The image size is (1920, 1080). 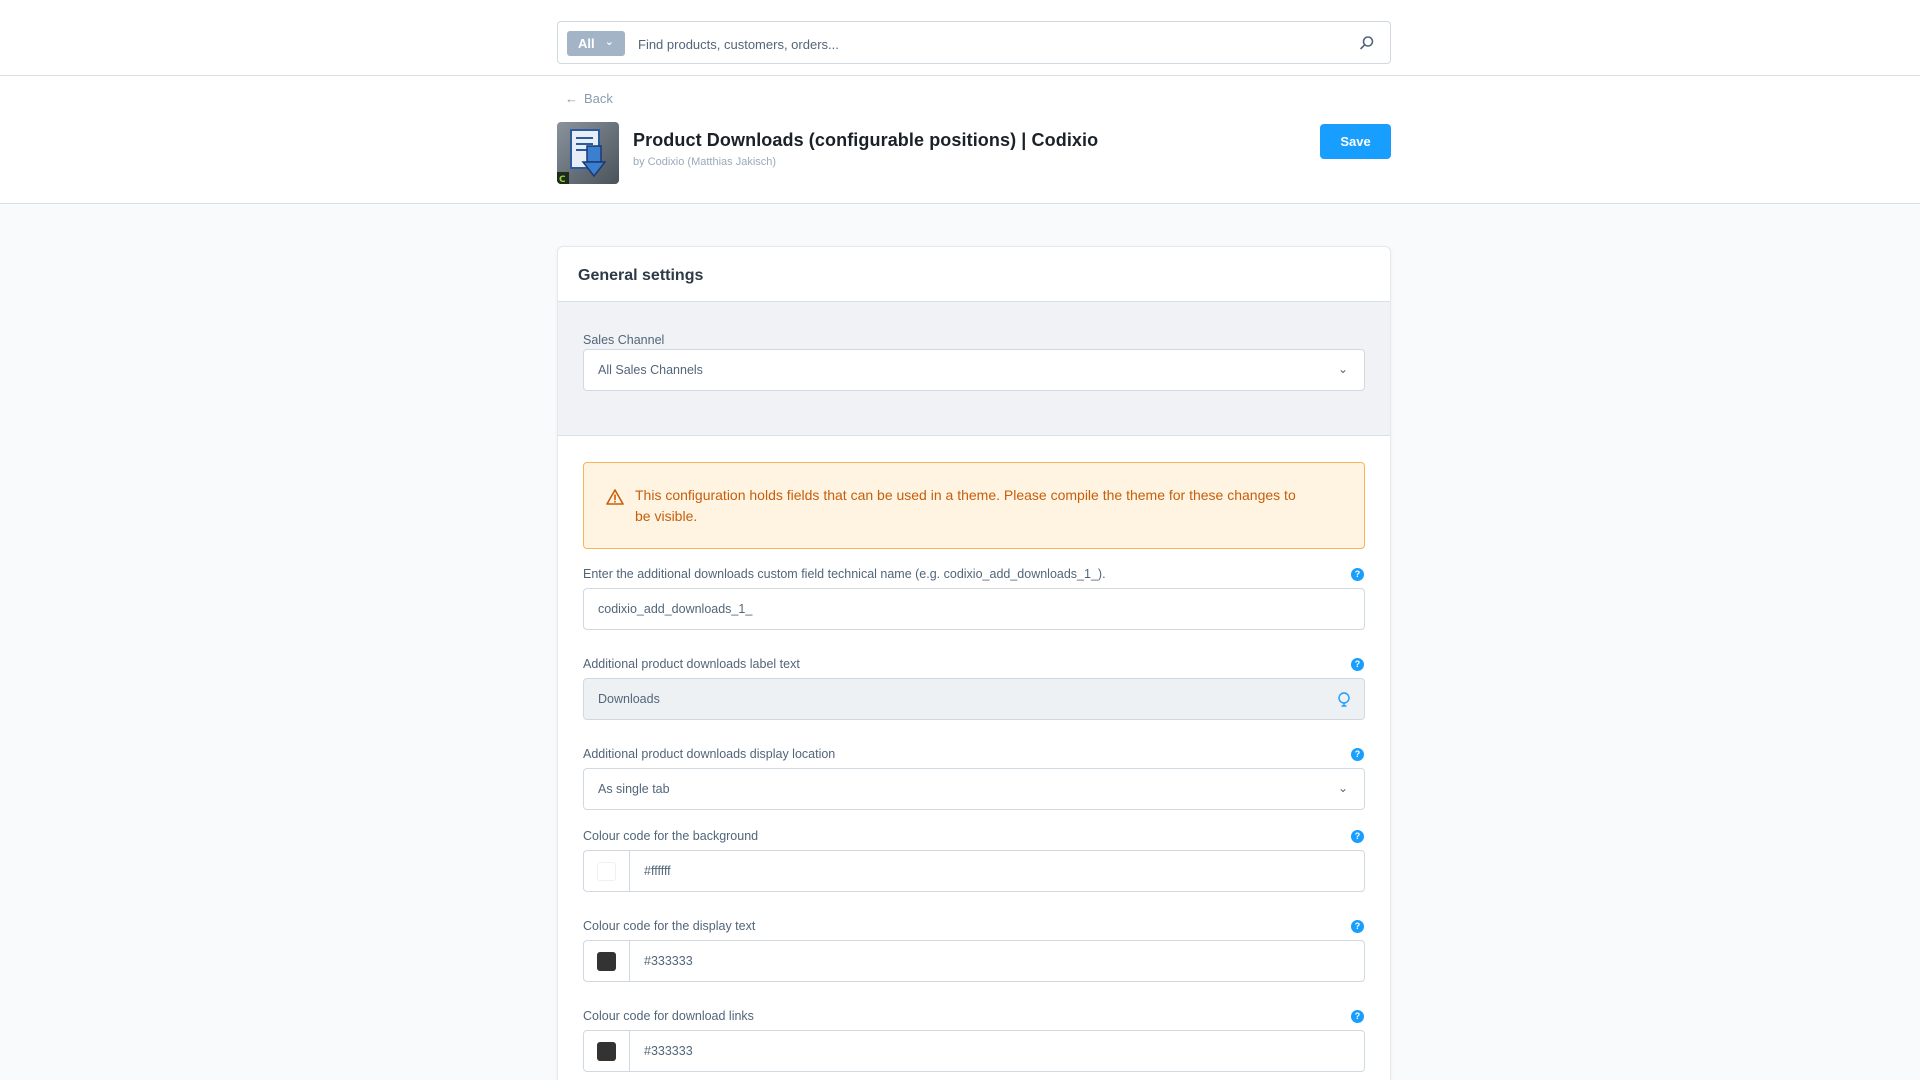 I want to click on svg-text: C, so click(x=562, y=179).